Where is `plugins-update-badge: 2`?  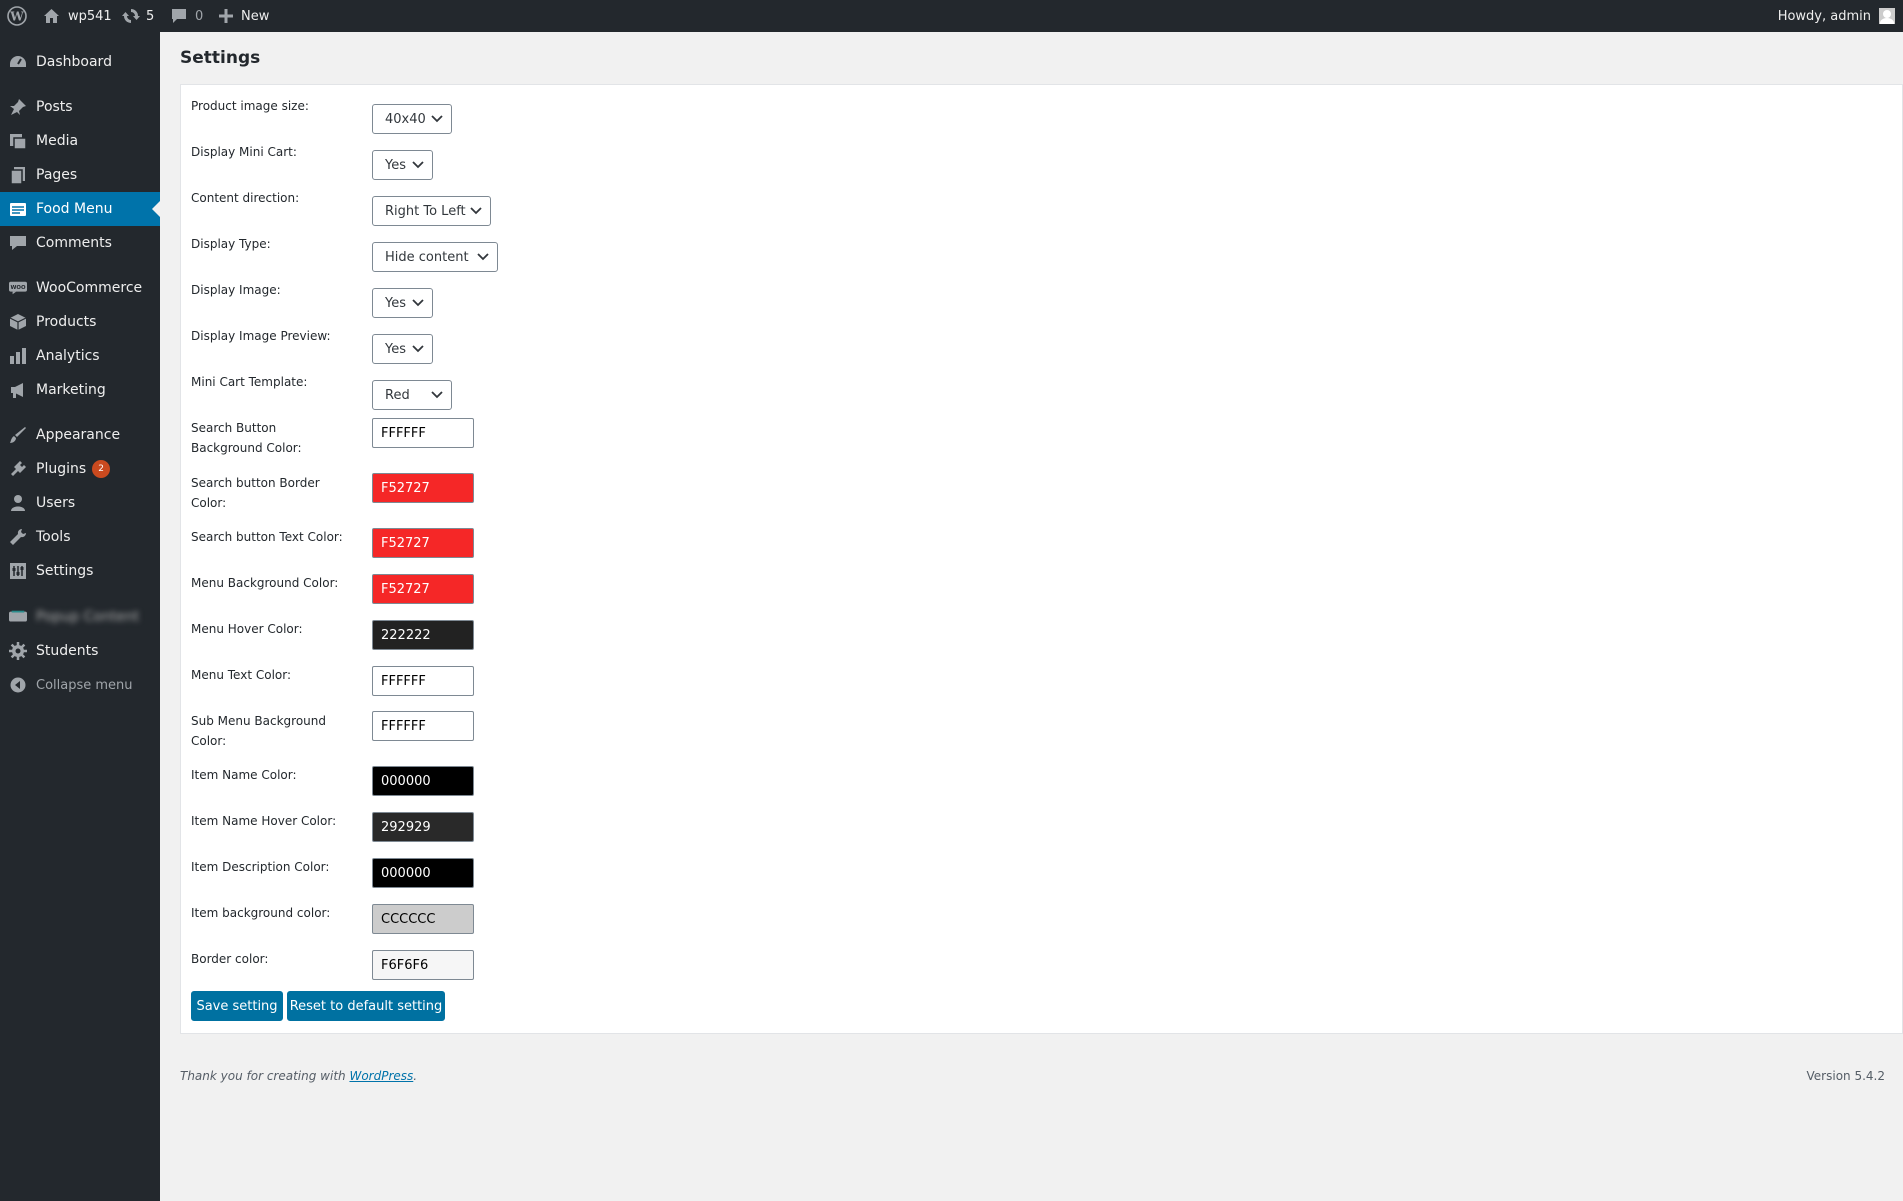
plugins-update-badge: 2 is located at coordinates (101, 469).